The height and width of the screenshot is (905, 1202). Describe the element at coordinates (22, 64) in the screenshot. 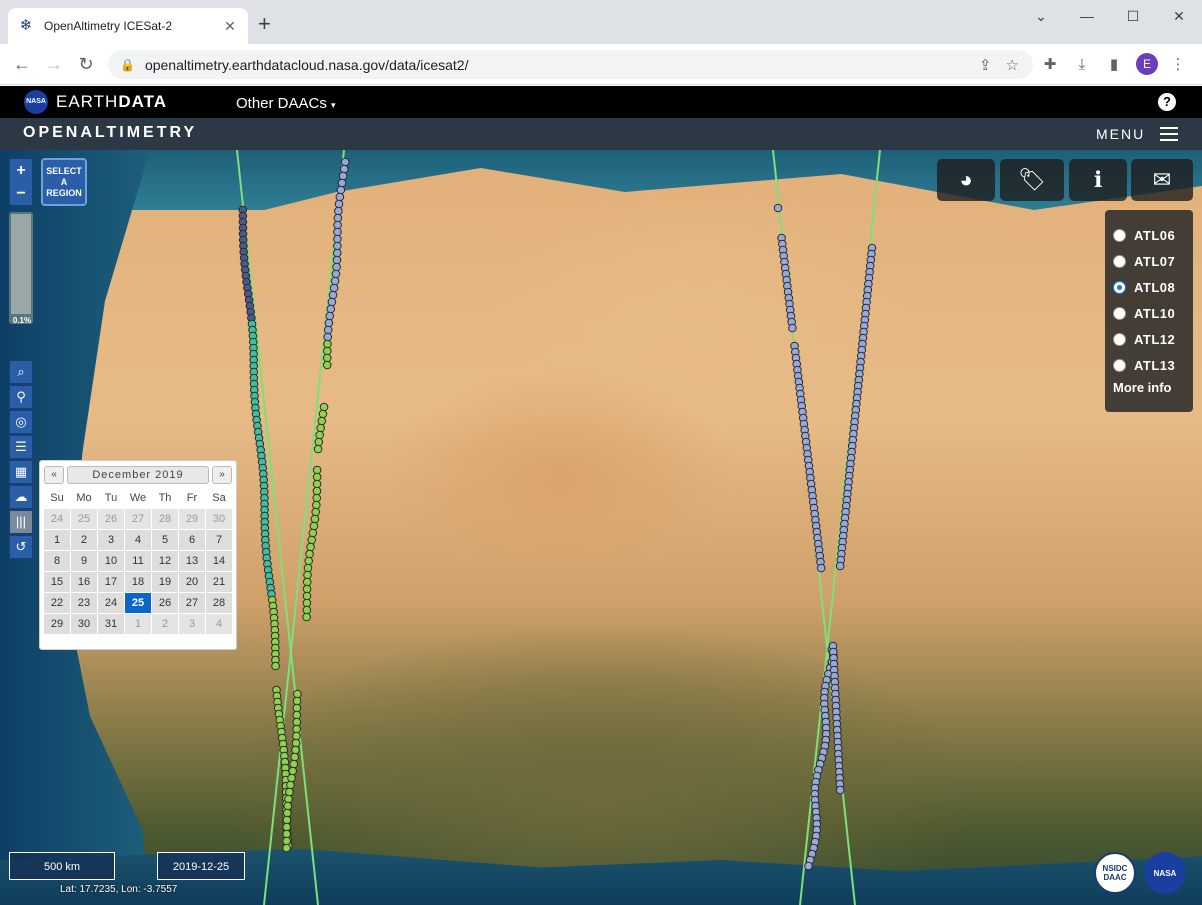

I see `back-button: ←` at that location.